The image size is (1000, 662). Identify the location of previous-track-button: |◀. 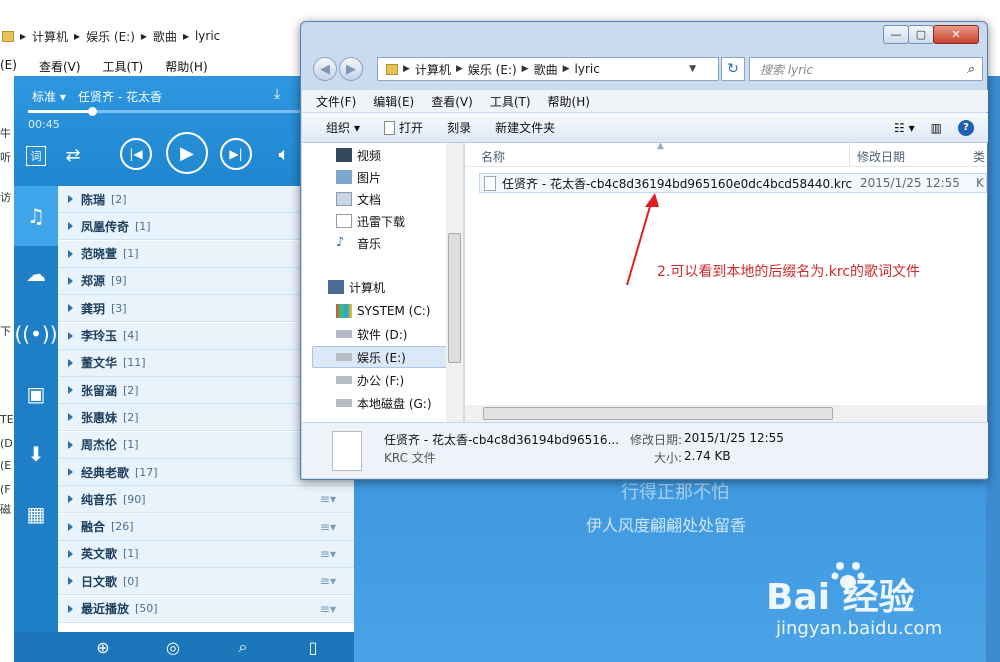
(136, 154).